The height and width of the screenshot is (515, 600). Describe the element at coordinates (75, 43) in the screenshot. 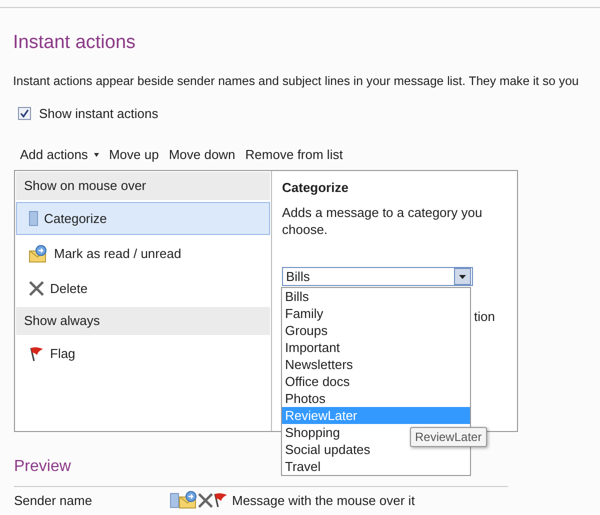

I see `page-title: Instant actions` at that location.